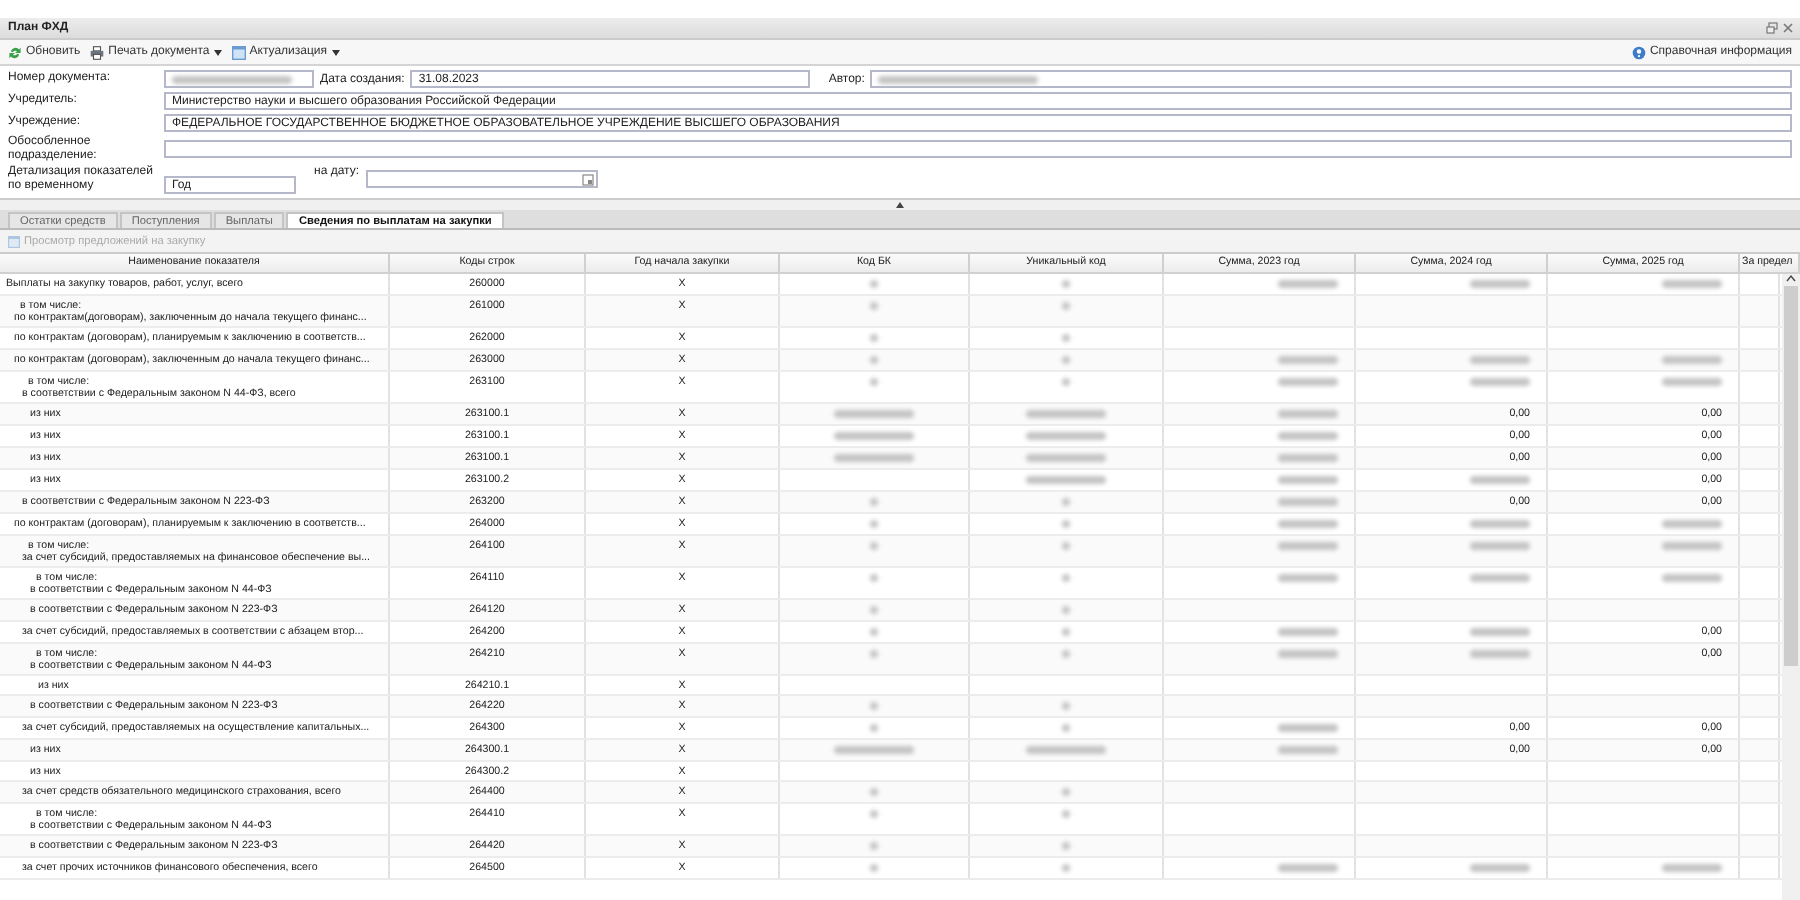 Image resolution: width=1800 pixels, height=900 pixels. Describe the element at coordinates (97, 52) in the screenshot. I see `printer-icon` at that location.